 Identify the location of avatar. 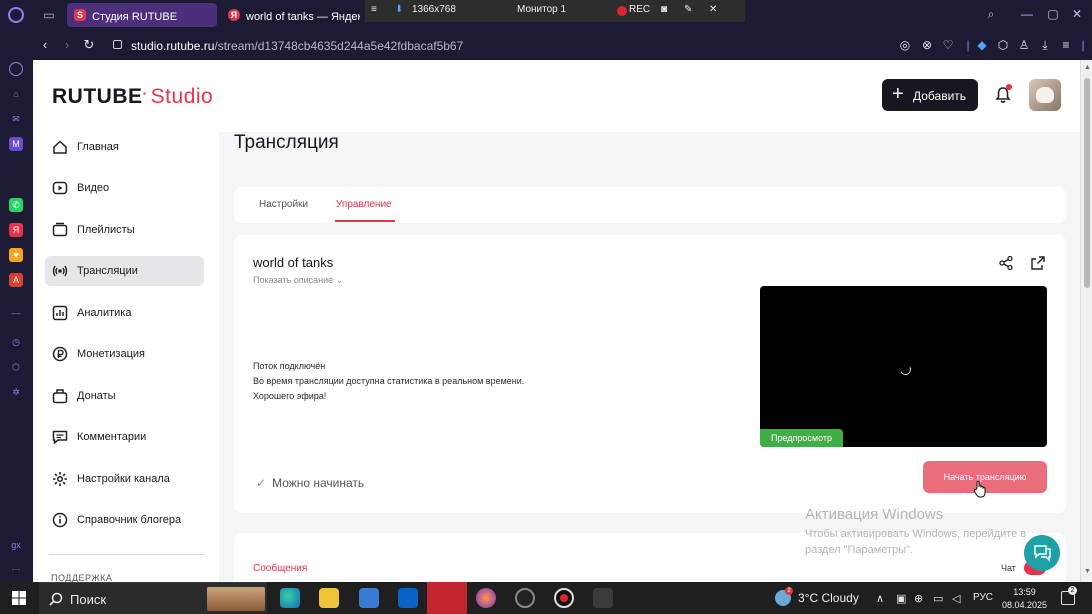
(1045, 95).